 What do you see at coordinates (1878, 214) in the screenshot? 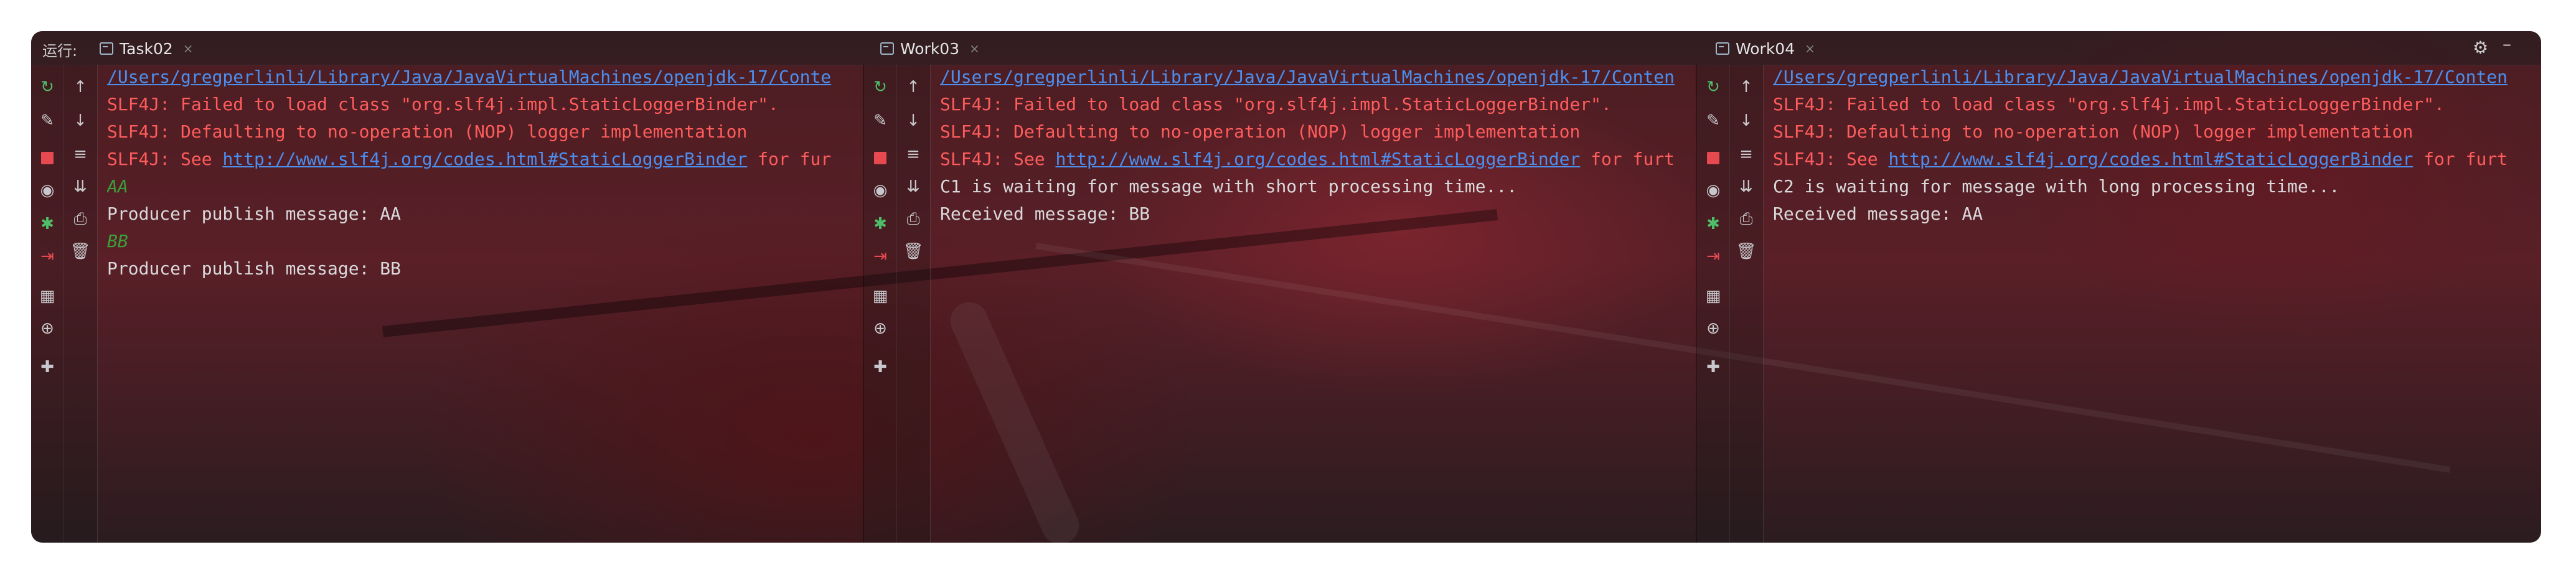
I see `console-line: Received message: AA` at bounding box center [1878, 214].